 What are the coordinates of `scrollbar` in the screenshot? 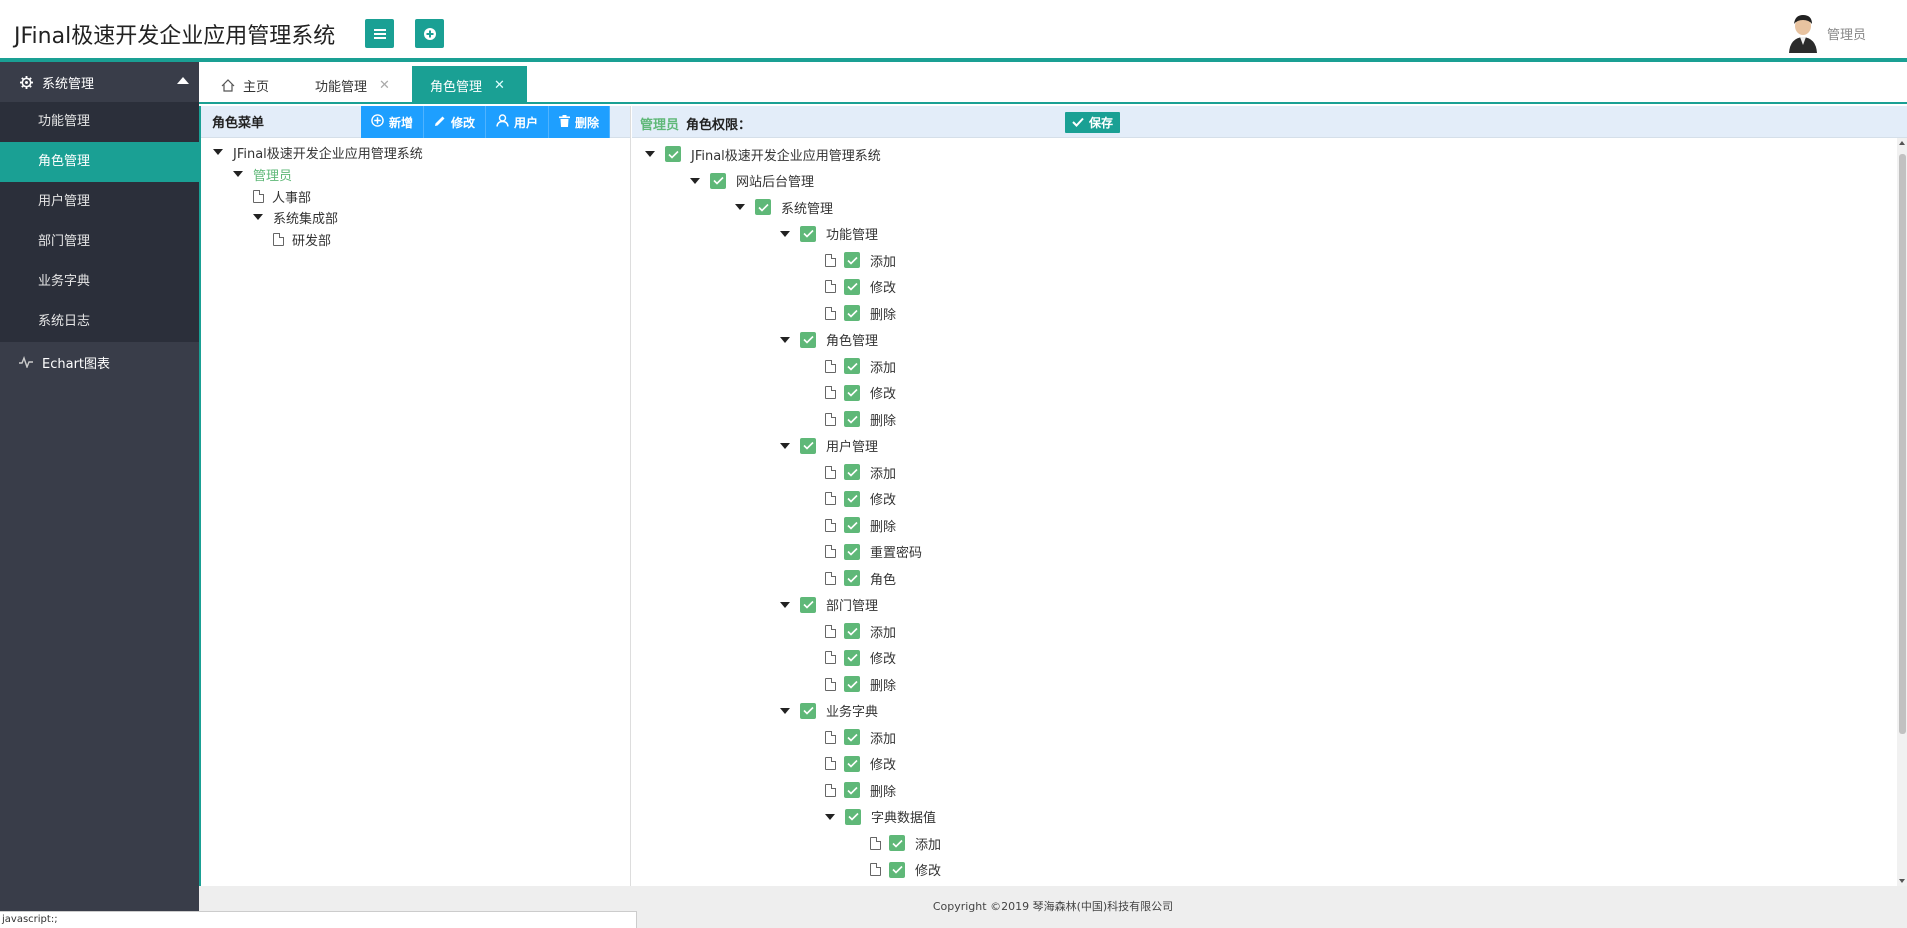 It's located at (1902, 512).